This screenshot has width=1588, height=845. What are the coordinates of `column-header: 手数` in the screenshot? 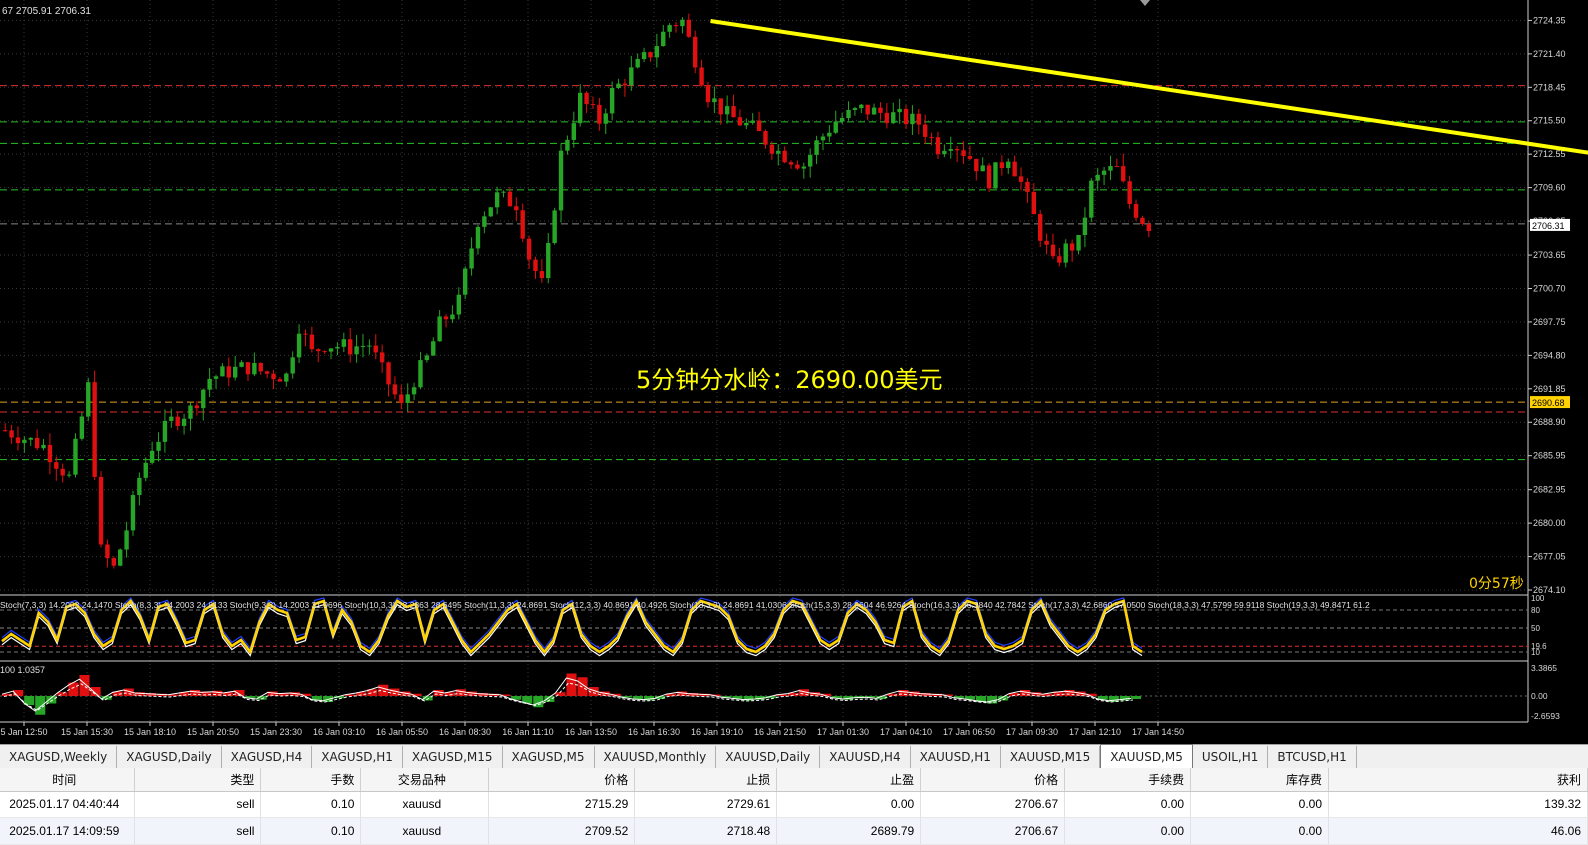 It's located at (311, 780).